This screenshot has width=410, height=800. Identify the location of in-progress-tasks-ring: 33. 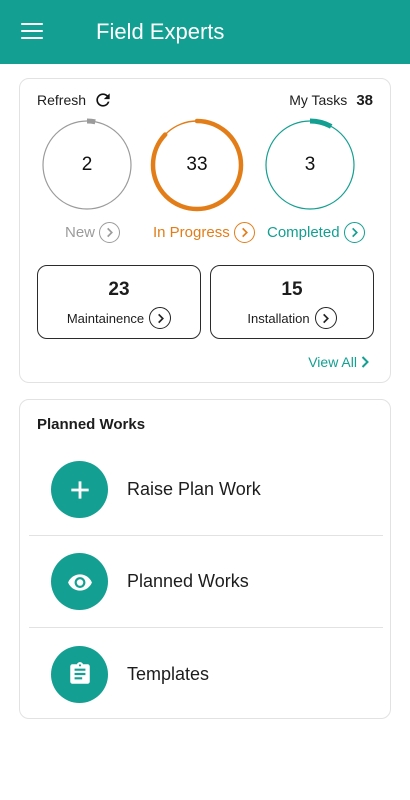
(197, 165).